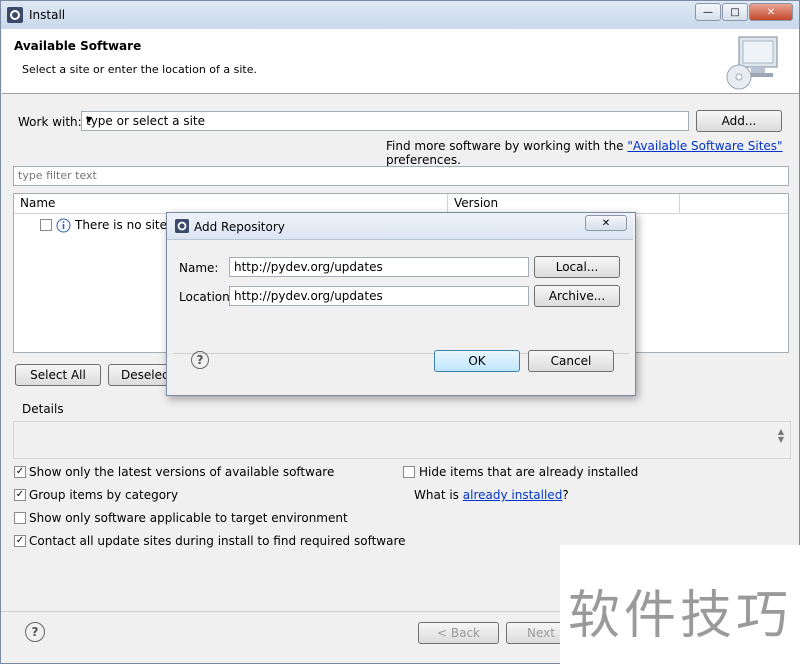 This screenshot has height=664, width=800. I want to click on filter-input: type filter text, so click(401, 176).